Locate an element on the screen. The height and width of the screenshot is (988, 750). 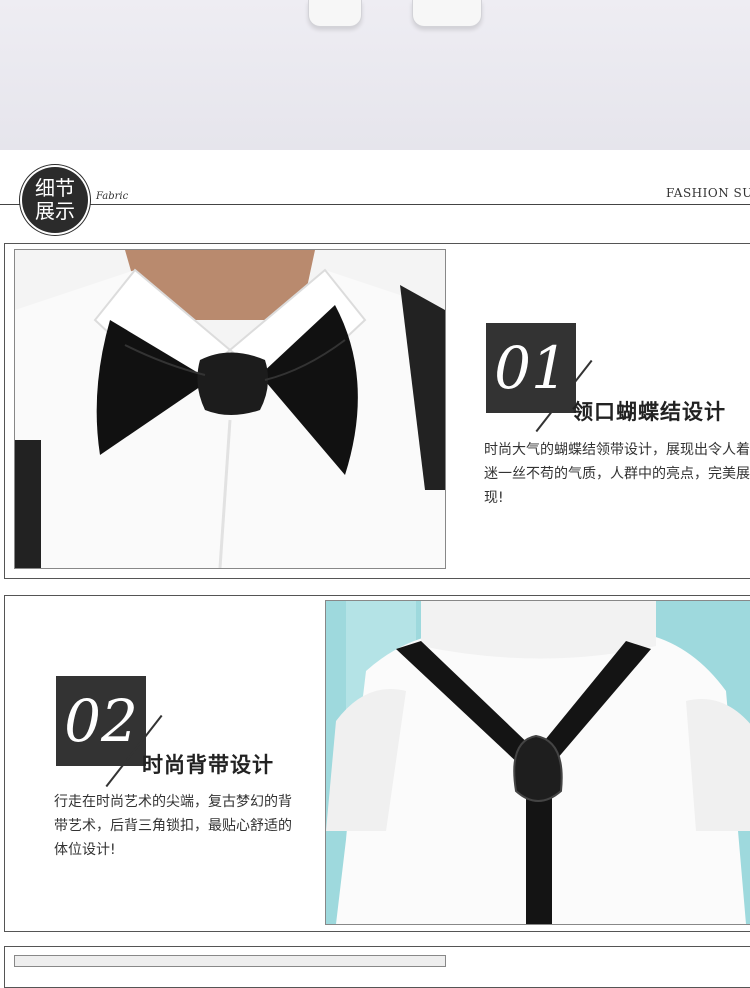
badge-line-2: 展示 is located at coordinates (55, 211).